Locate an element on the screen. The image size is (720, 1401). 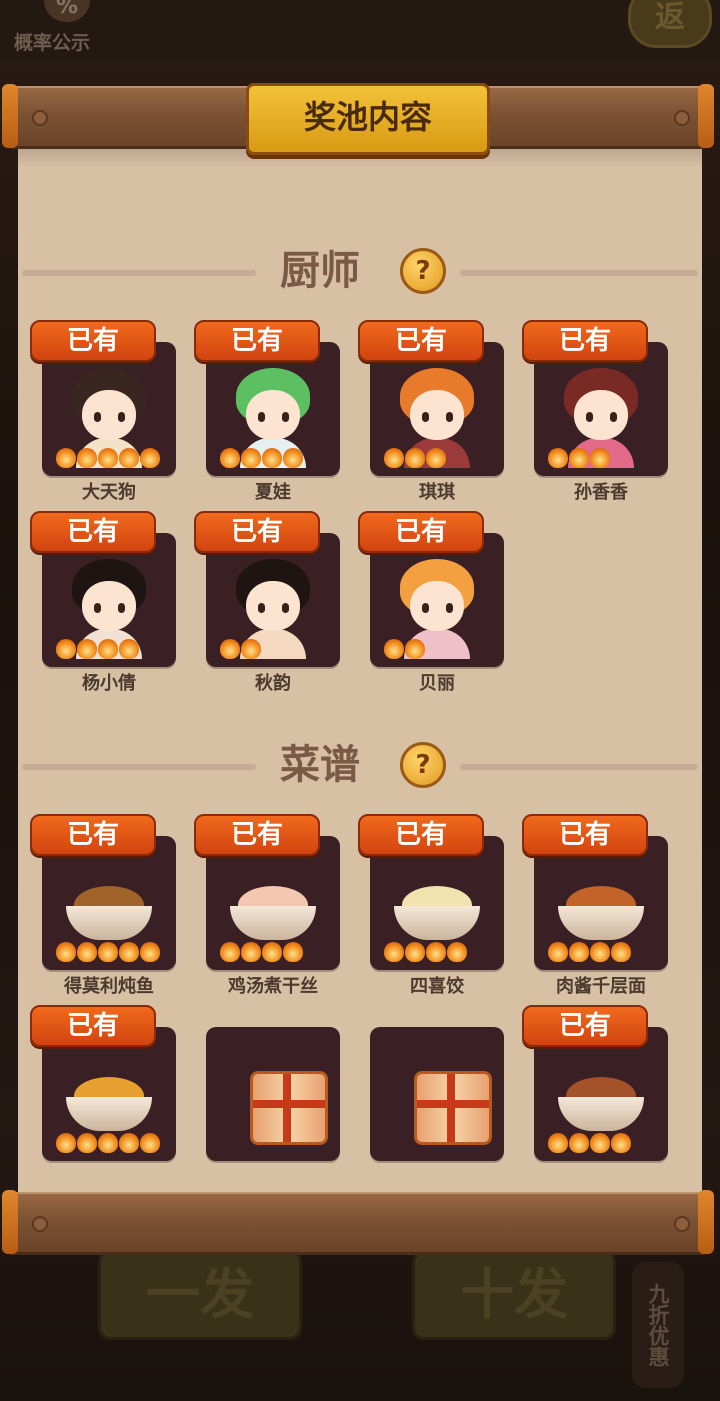
panel-title: 奖池内容 is located at coordinates (368, 119).